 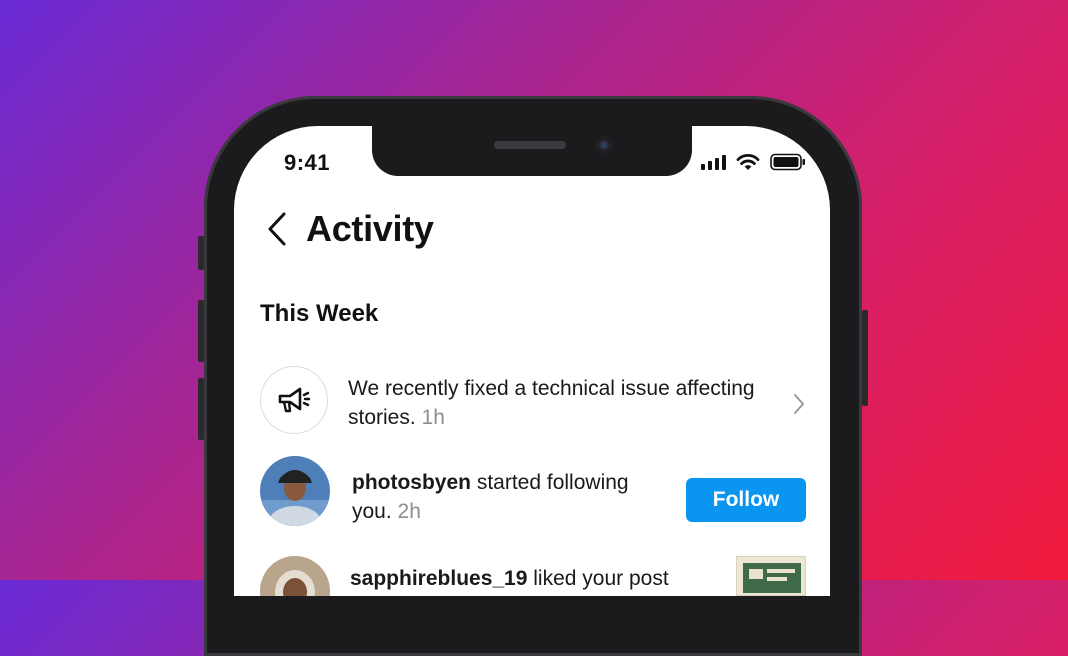 What do you see at coordinates (799, 404) in the screenshot?
I see `chevron-right-icon` at bounding box center [799, 404].